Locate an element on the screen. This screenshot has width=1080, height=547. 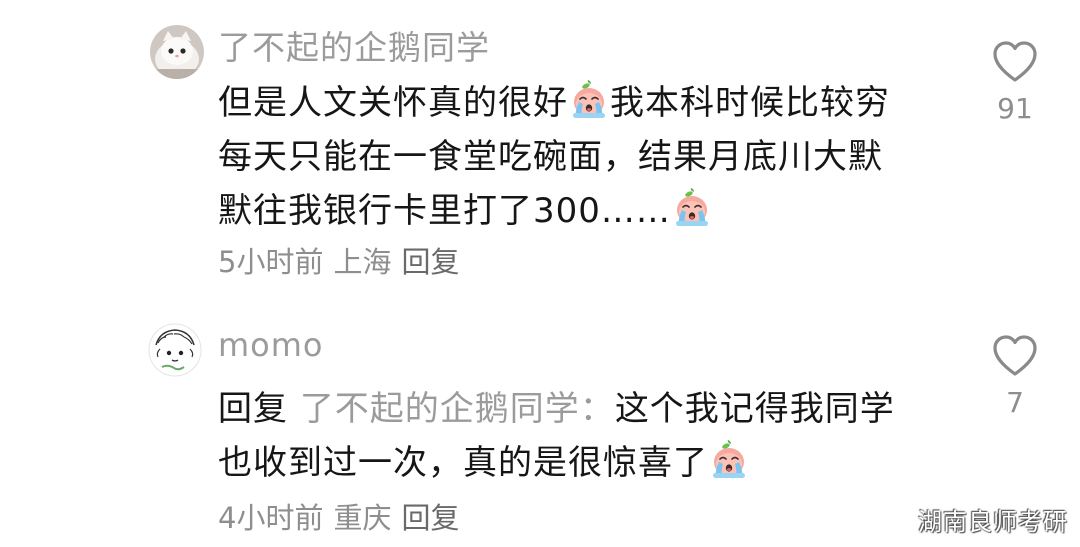
reply-target-username: 了不起的企鹅同学 is located at coordinates (440, 409).